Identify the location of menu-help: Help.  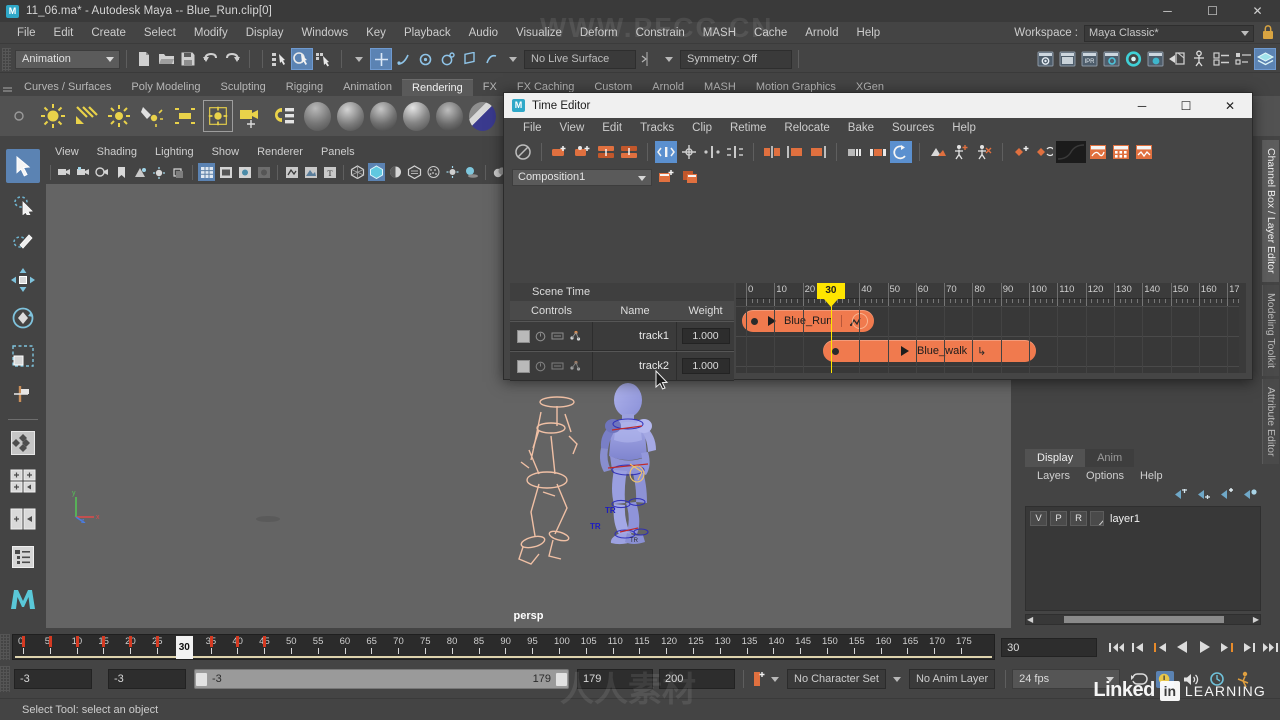
(869, 33).